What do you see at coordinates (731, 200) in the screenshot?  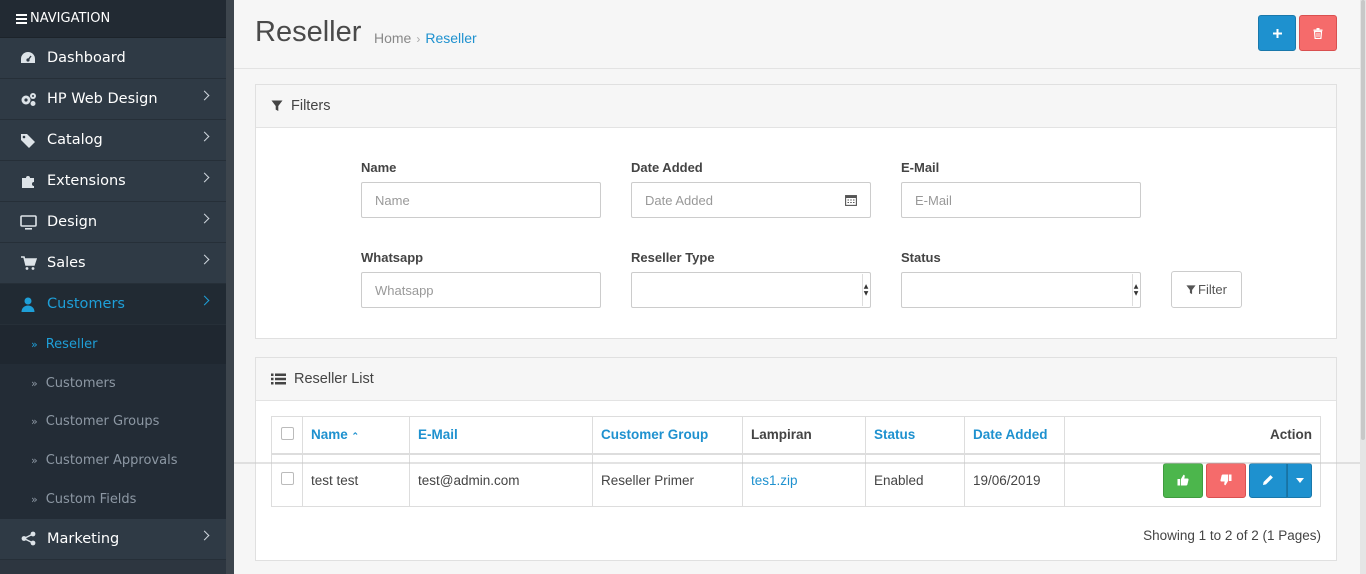 I see `date-added-input: Date Added` at bounding box center [731, 200].